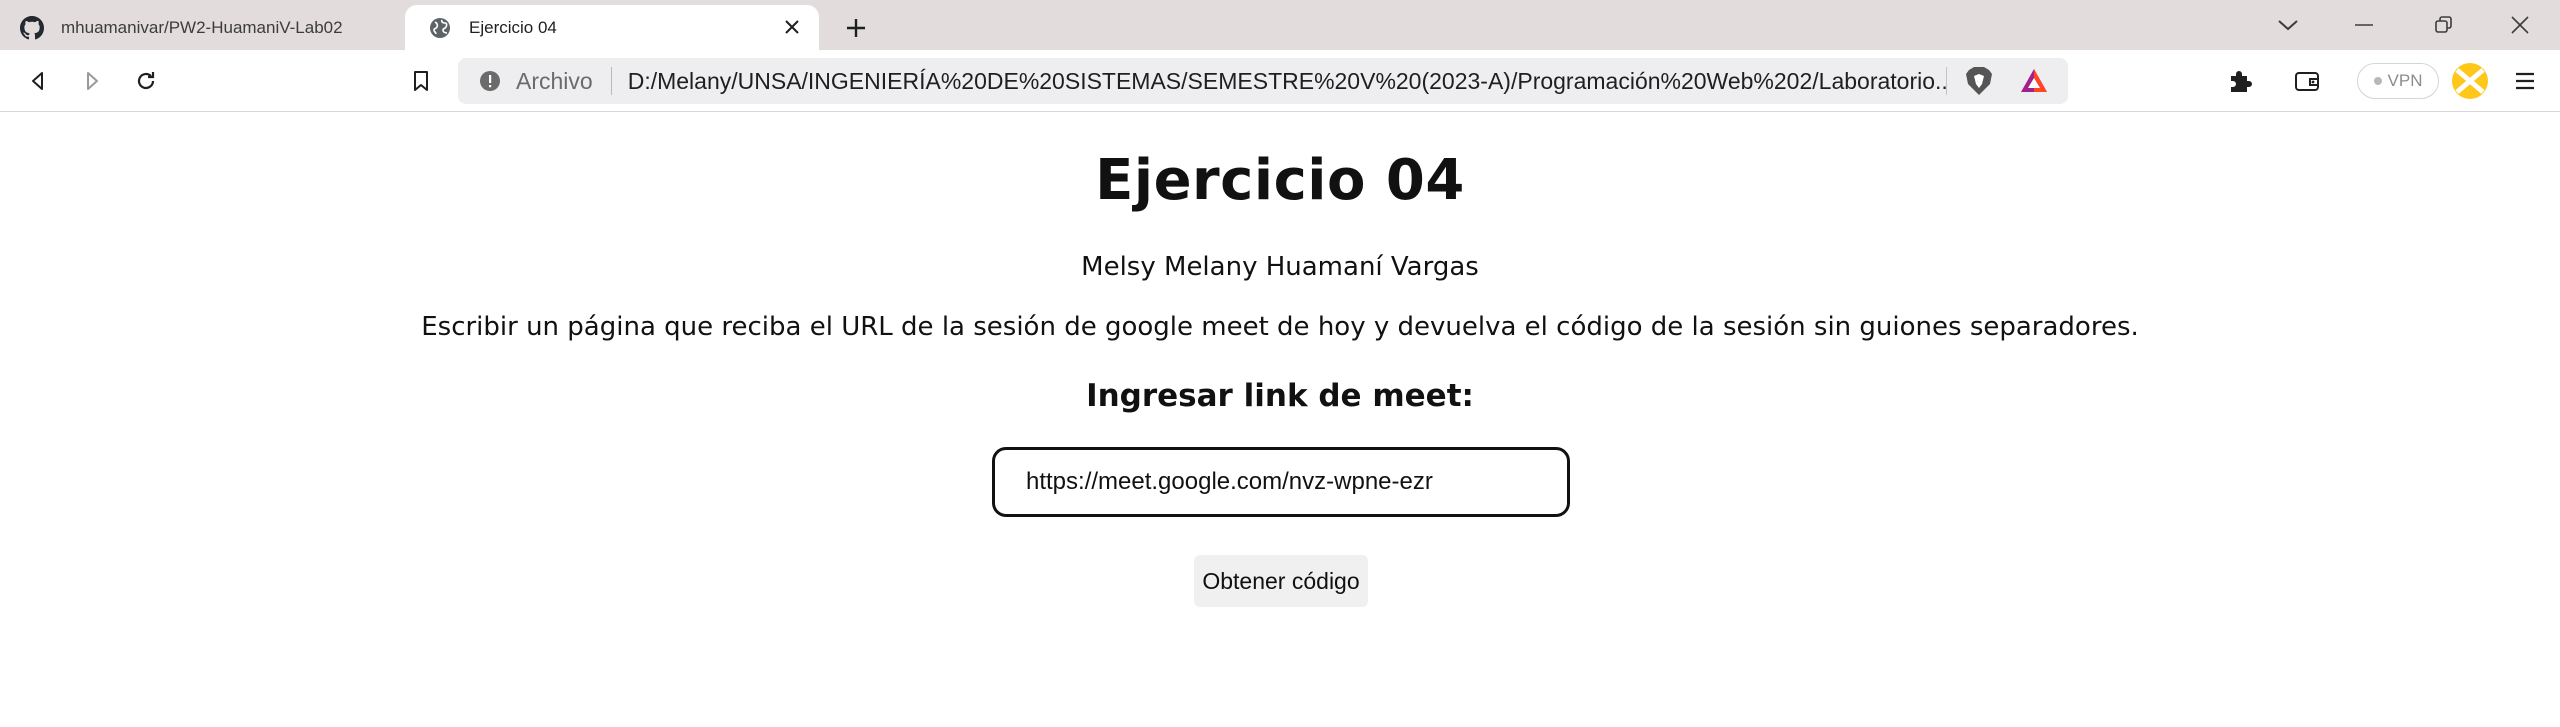 Image resolution: width=2560 pixels, height=727 pixels. What do you see at coordinates (554, 80) in the screenshot?
I see `scheme-label: Archivo` at bounding box center [554, 80].